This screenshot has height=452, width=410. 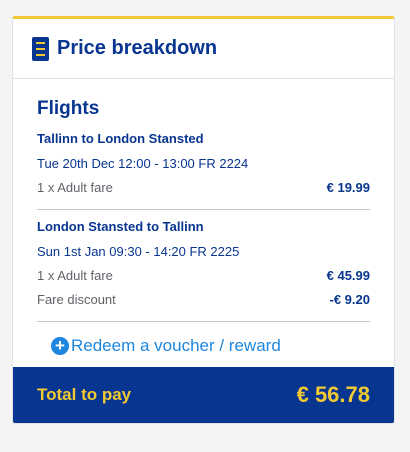 I want to click on flight-route: London Stansted to Tallinn, so click(x=120, y=226).